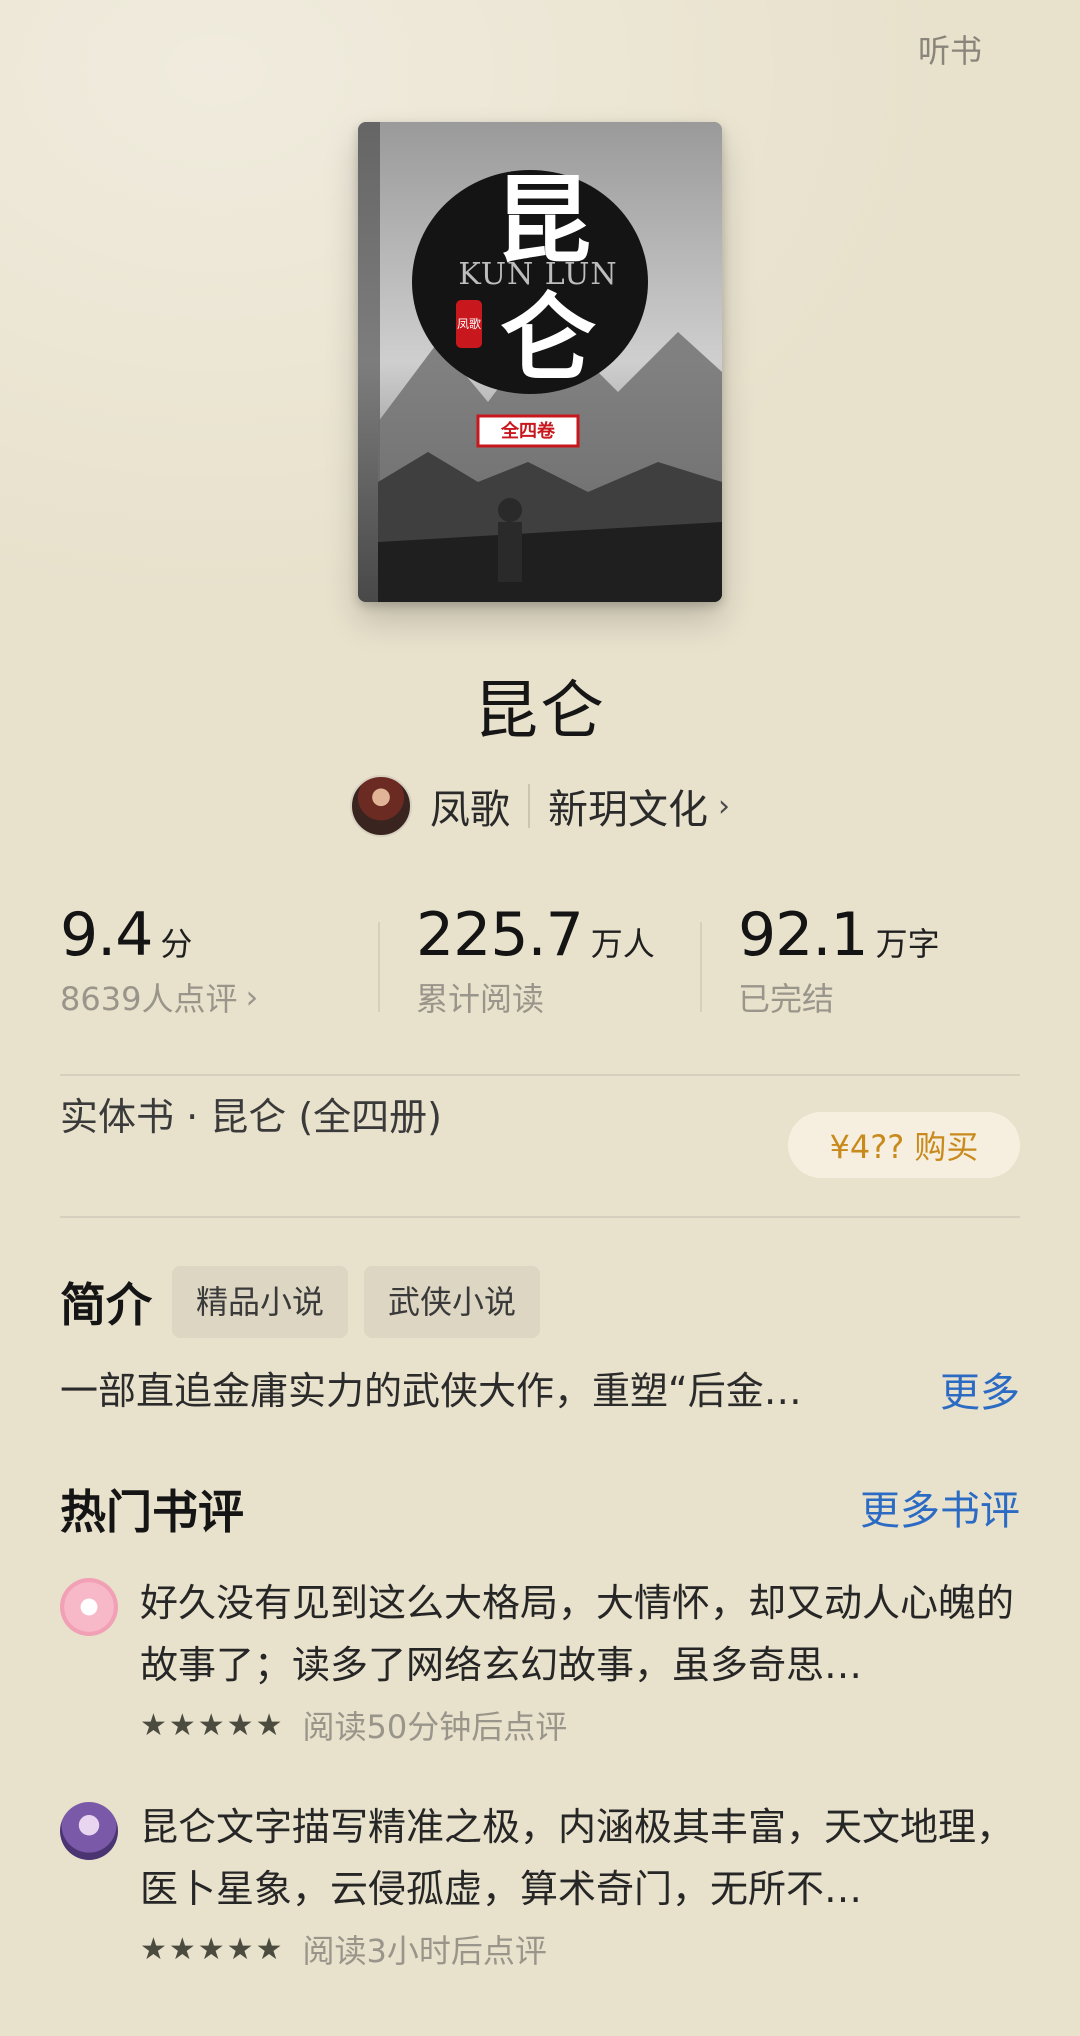 The image size is (1080, 2036). Describe the element at coordinates (500, 935) in the screenshot. I see `readers-value: 225.7` at that location.